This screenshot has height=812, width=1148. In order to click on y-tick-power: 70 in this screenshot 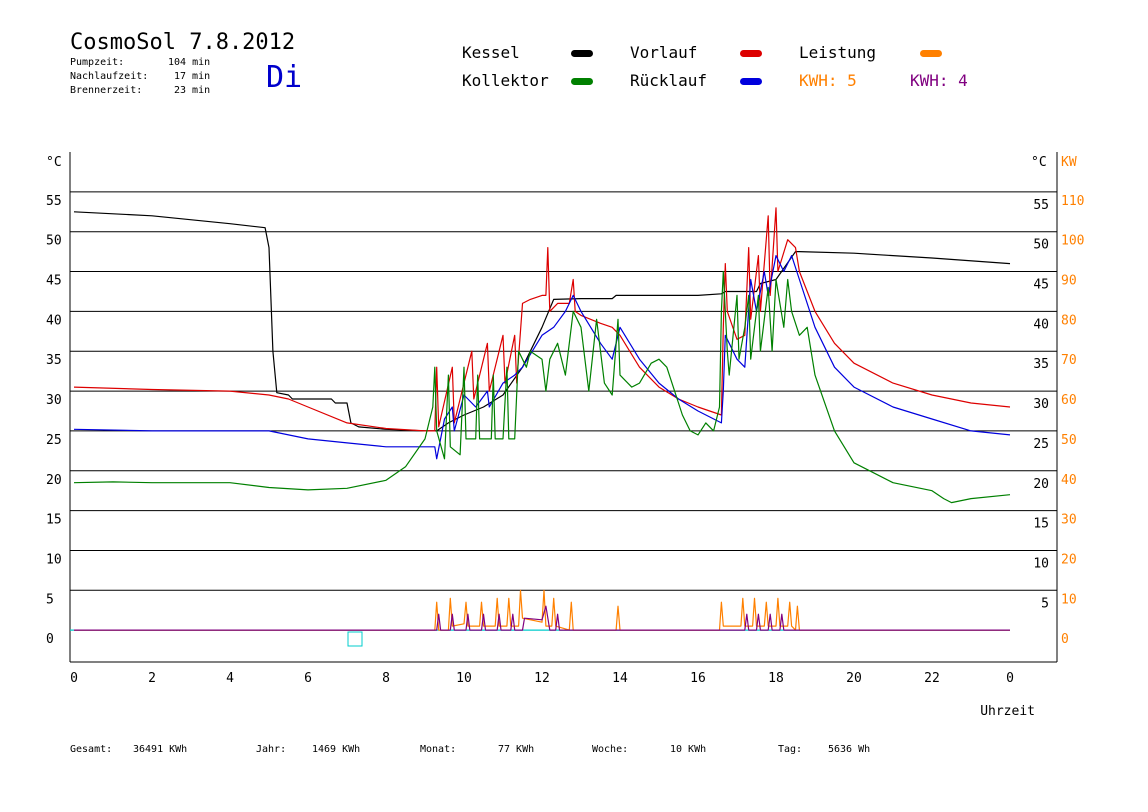, I will do `click(1069, 360)`.